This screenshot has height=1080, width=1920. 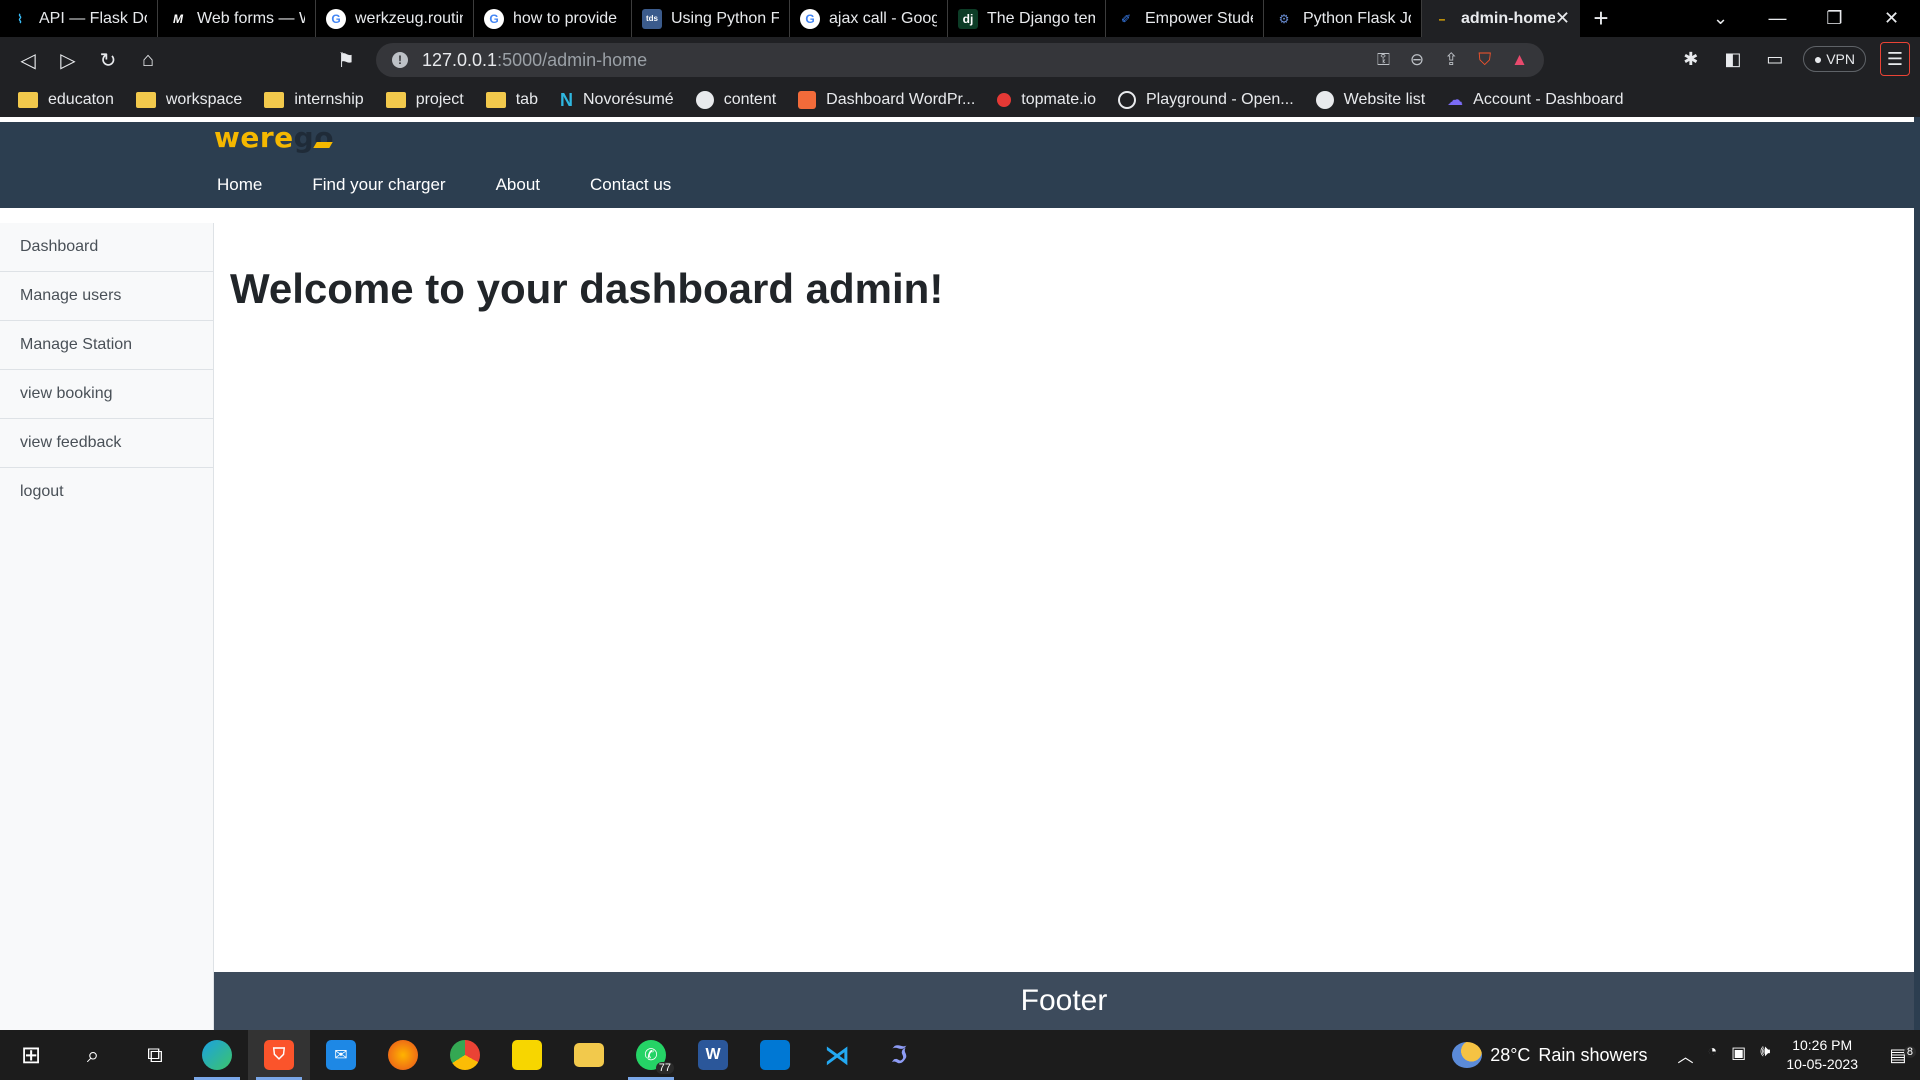 I want to click on tab-search-icon: ⌄, so click(x=1720, y=18).